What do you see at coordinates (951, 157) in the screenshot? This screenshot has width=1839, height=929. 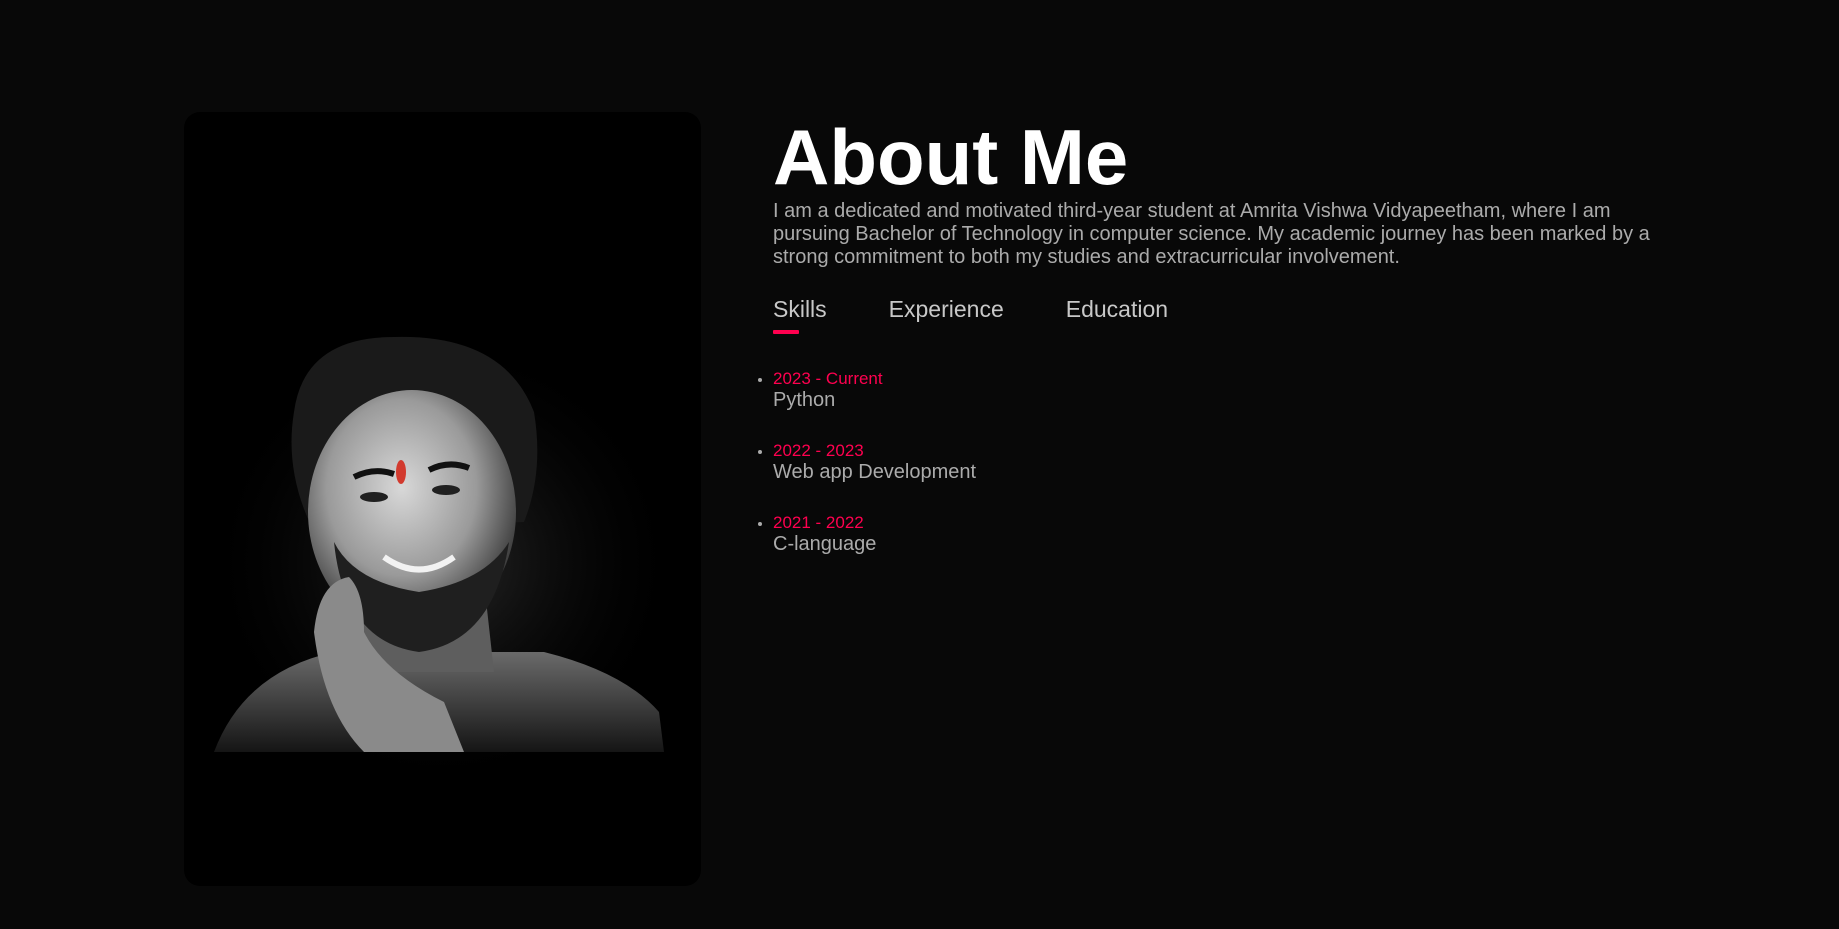 I see `page-title: About Me` at bounding box center [951, 157].